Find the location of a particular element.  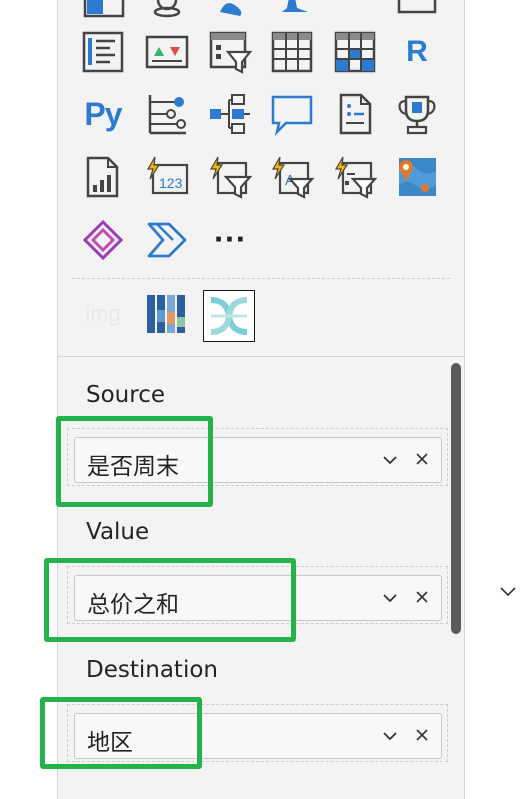

power-kpi-icon: 123 is located at coordinates (167, 177).